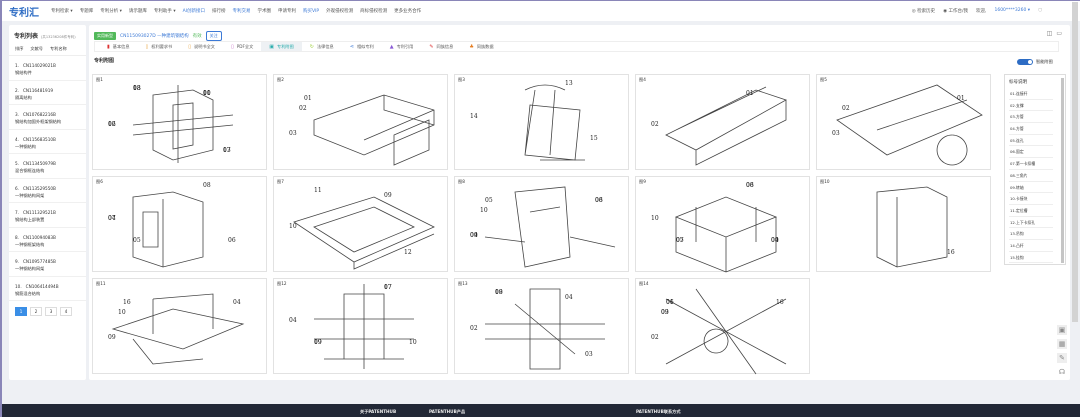  I want to click on part-list-scrollbar, so click(1062, 170).